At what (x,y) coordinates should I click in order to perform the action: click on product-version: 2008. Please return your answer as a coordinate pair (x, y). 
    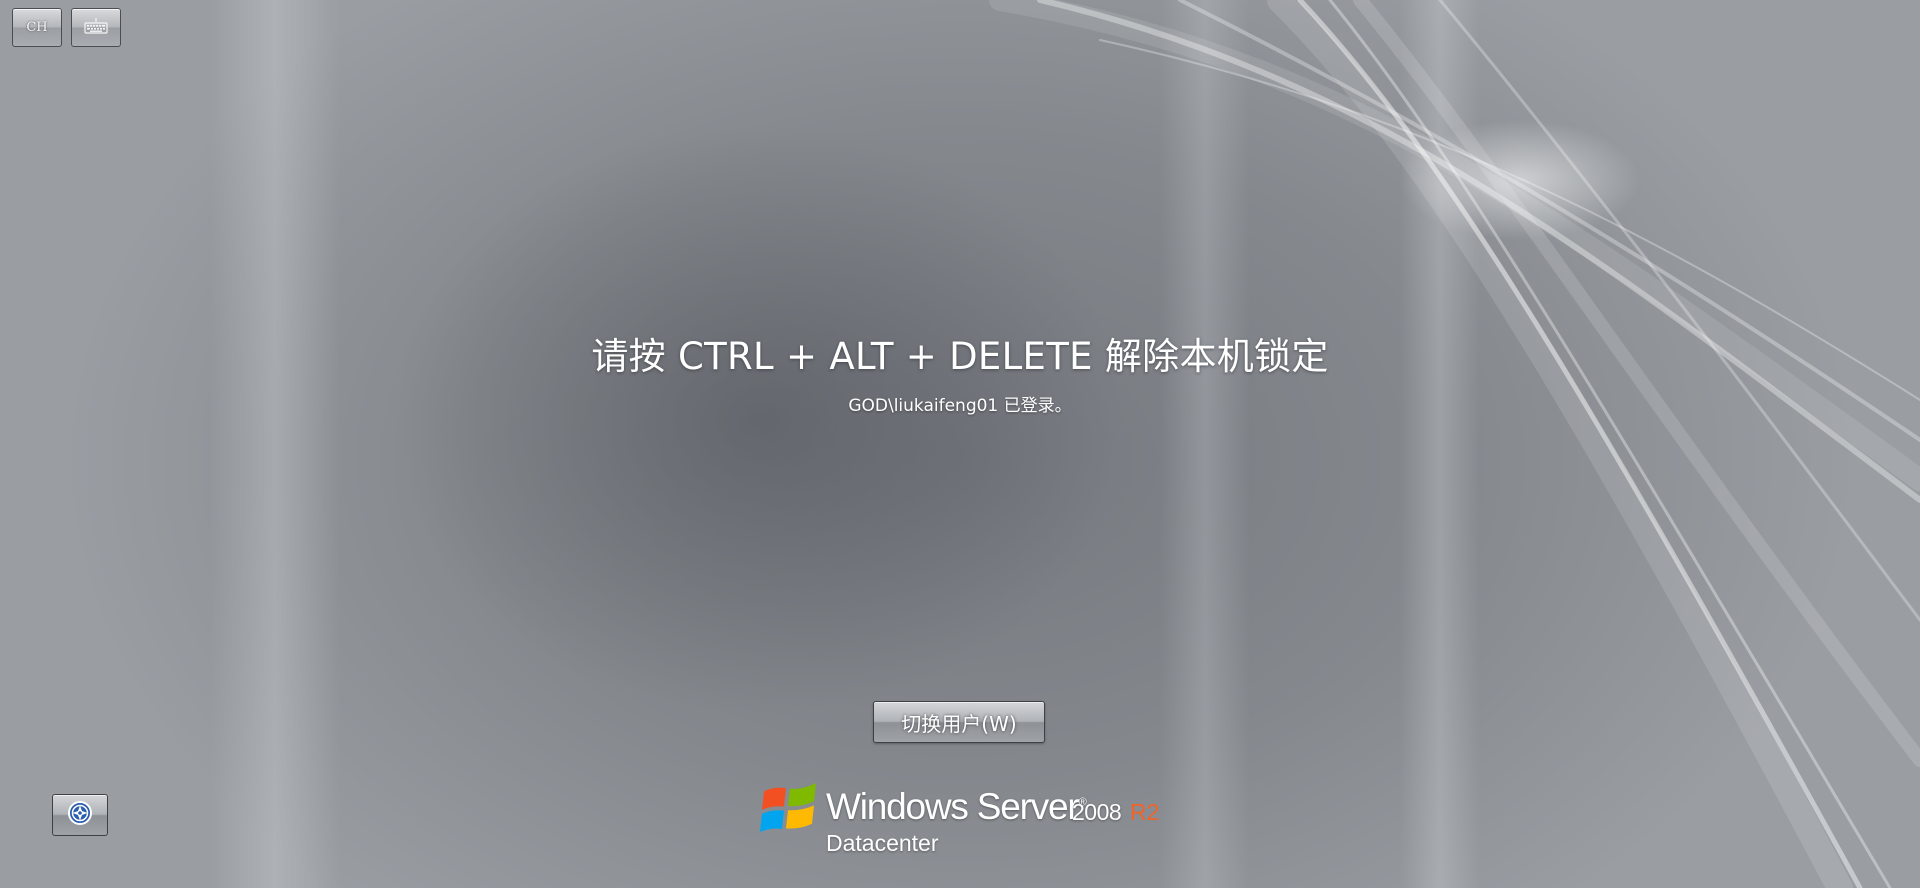
    Looking at the image, I should click on (1097, 812).